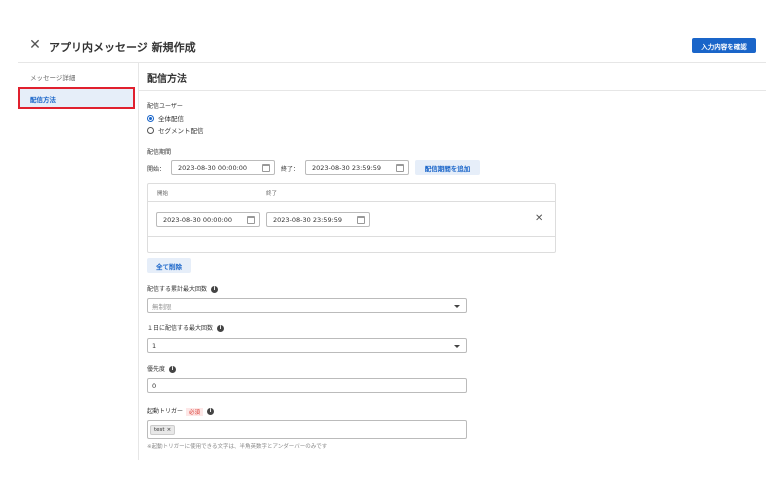  Describe the element at coordinates (539, 219) in the screenshot. I see `remove-row-icon: ✕` at that location.